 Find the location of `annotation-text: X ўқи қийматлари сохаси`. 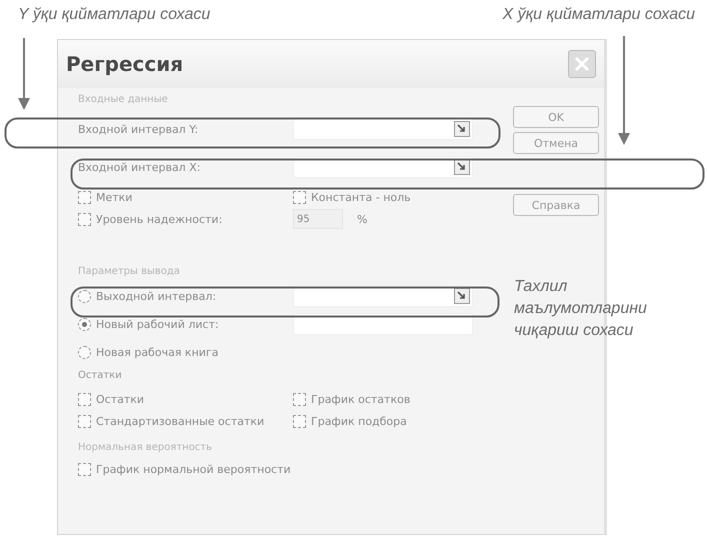

annotation-text: X ўқи қийматлари сохаси is located at coordinates (598, 15).